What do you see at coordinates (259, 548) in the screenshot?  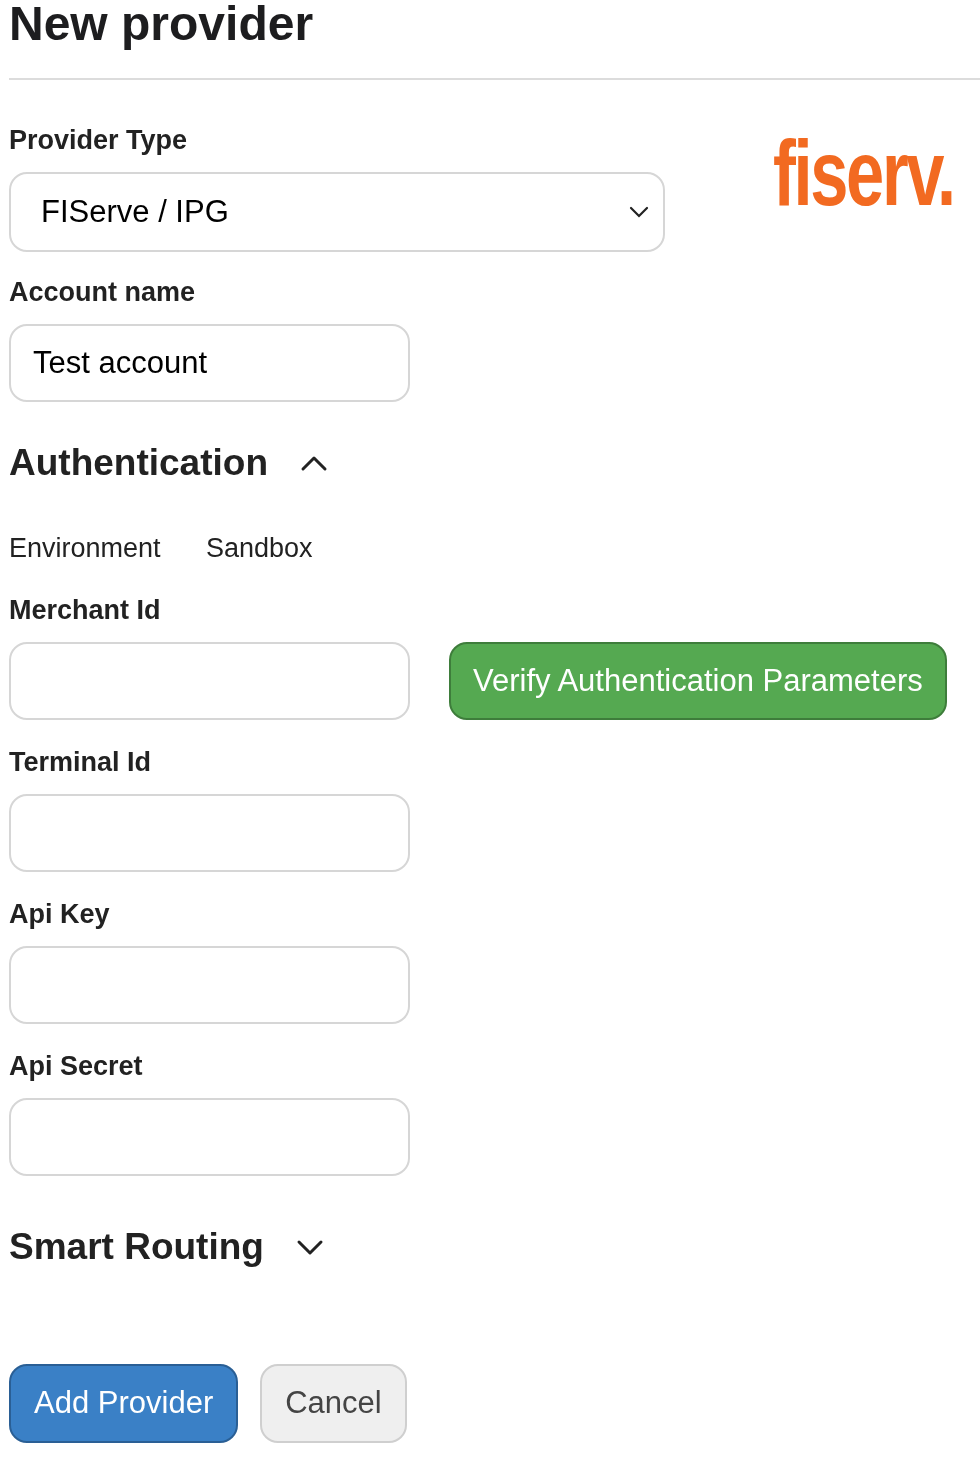 I see `environment-value: Sandbox` at bounding box center [259, 548].